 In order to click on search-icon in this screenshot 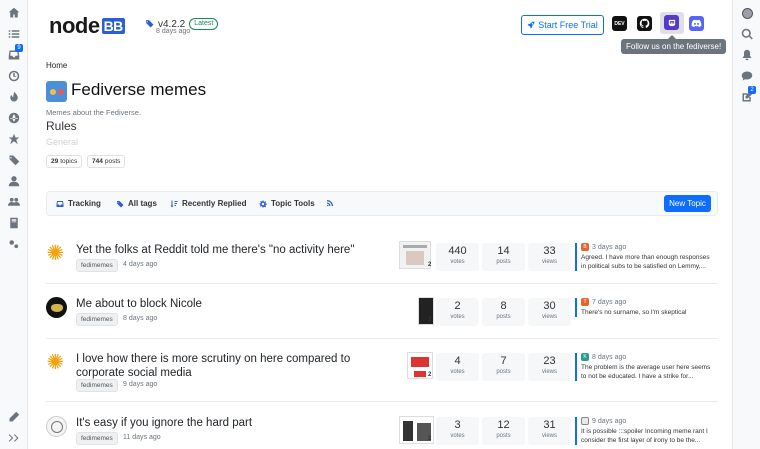, I will do `click(747, 34)`.